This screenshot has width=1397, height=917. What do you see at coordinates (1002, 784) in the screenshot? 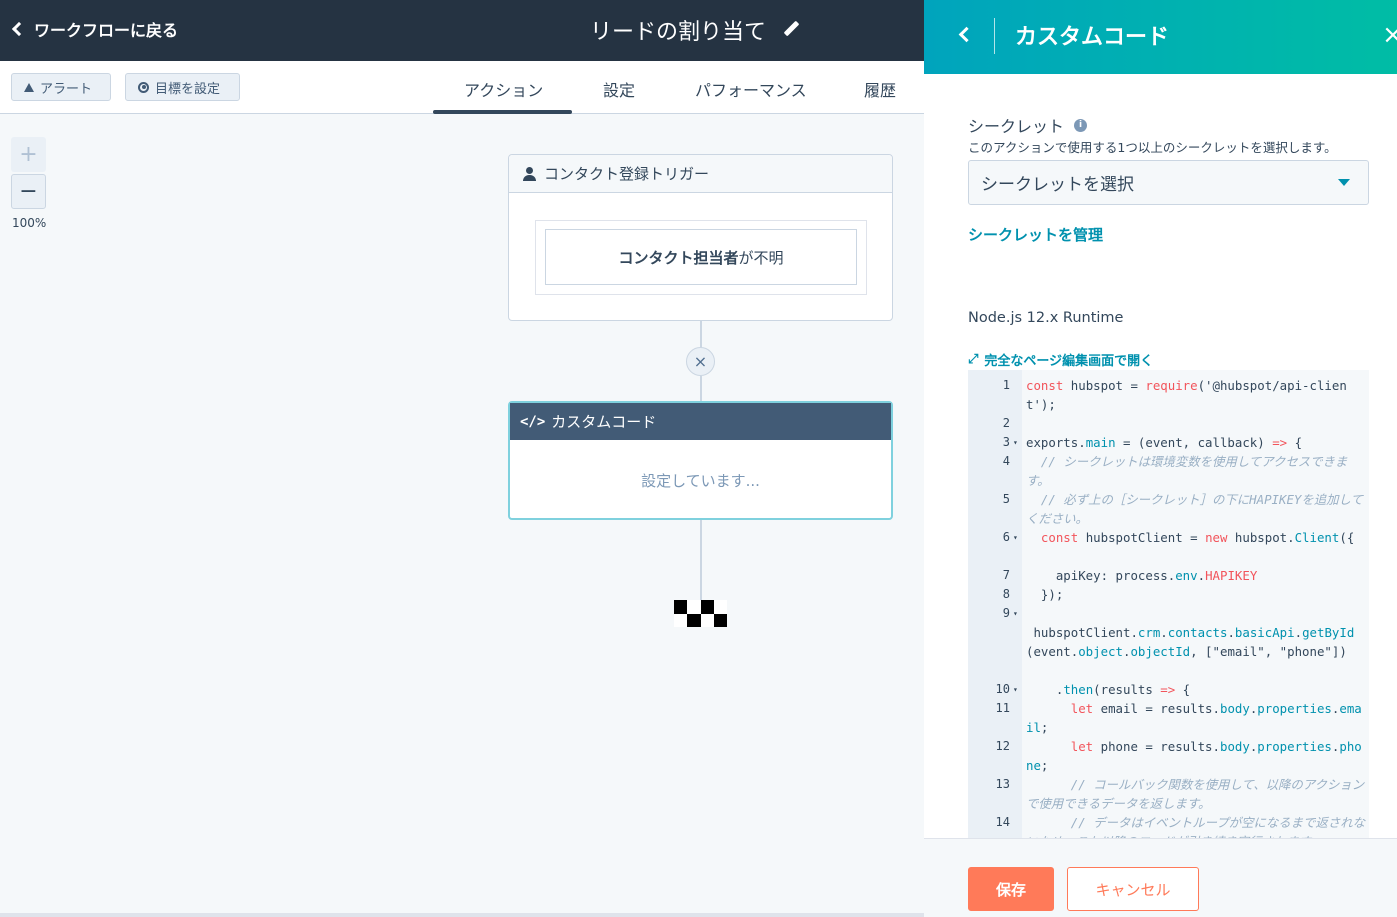
I see `line-number: 13` at bounding box center [1002, 784].